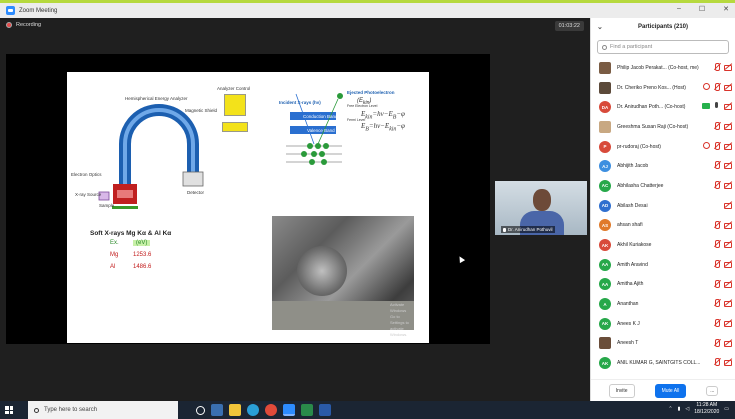 The width and height of the screenshot is (735, 419). I want to click on participant-row: Greeshma Susan Raji (Co-host), so click(663, 127).